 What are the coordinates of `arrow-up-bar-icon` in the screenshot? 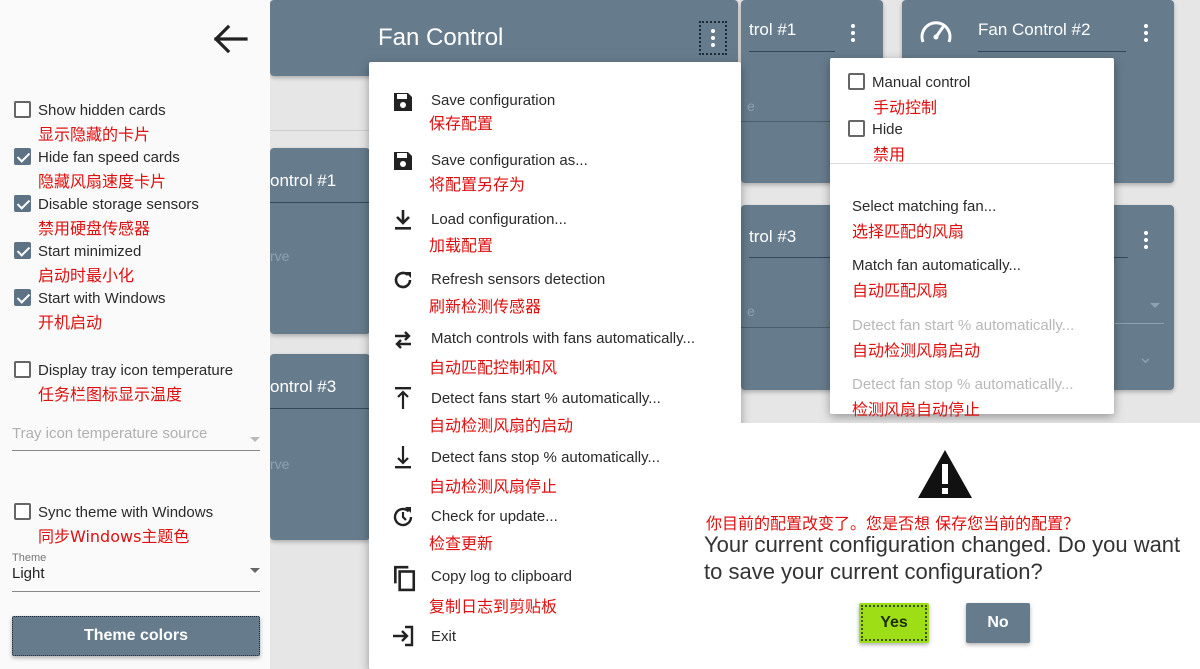 It's located at (403, 398).